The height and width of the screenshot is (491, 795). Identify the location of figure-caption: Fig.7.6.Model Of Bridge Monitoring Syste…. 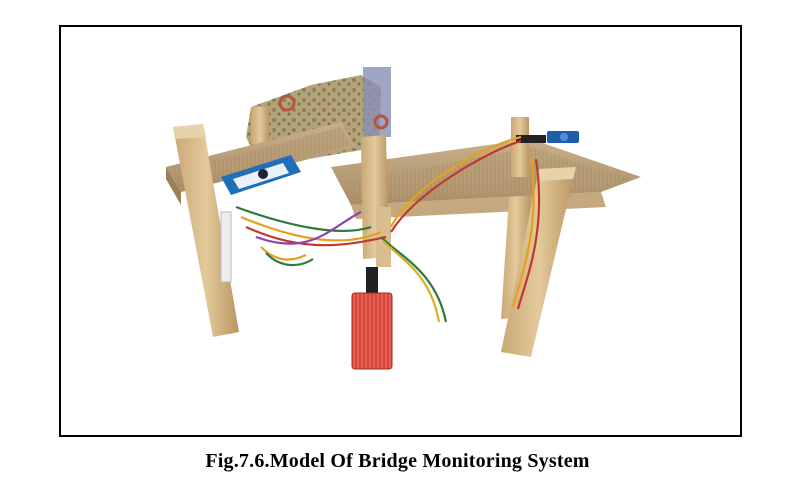
(397, 461).